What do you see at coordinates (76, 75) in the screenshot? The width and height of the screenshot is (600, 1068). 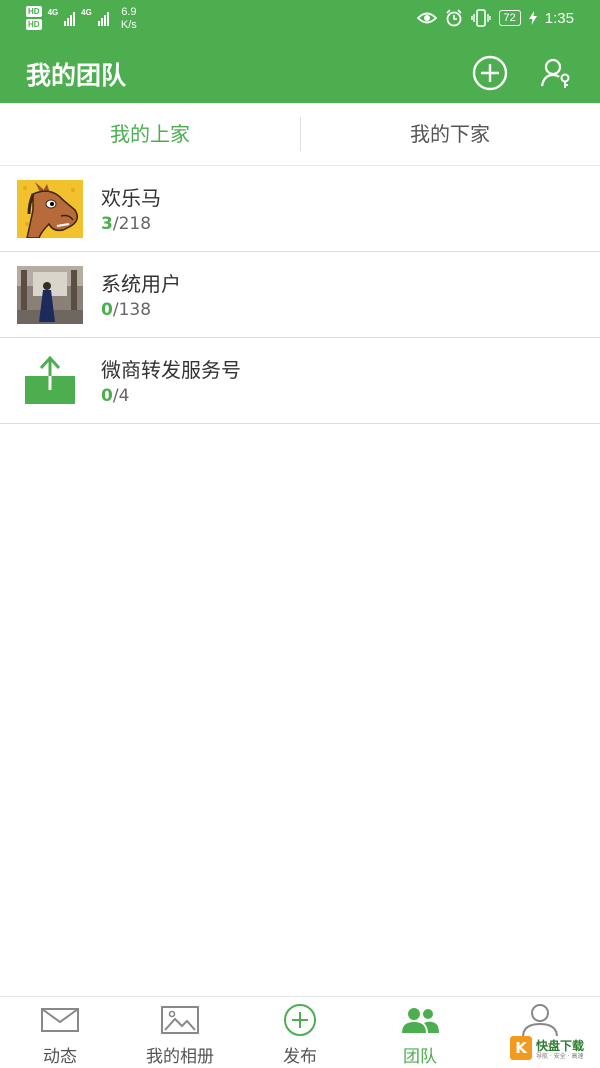 I see `page-title: 我的团队` at bounding box center [76, 75].